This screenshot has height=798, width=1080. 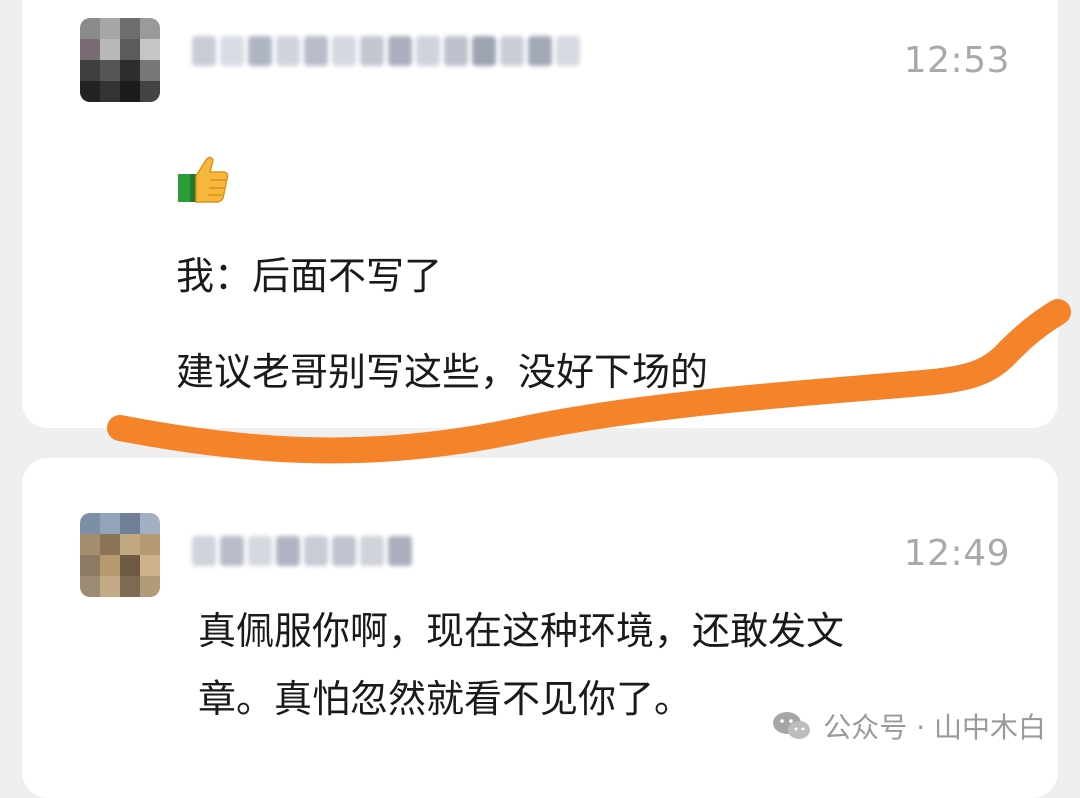 I want to click on message-text: 真佩服你啊，现在这种环境，还敢发文, so click(x=521, y=631).